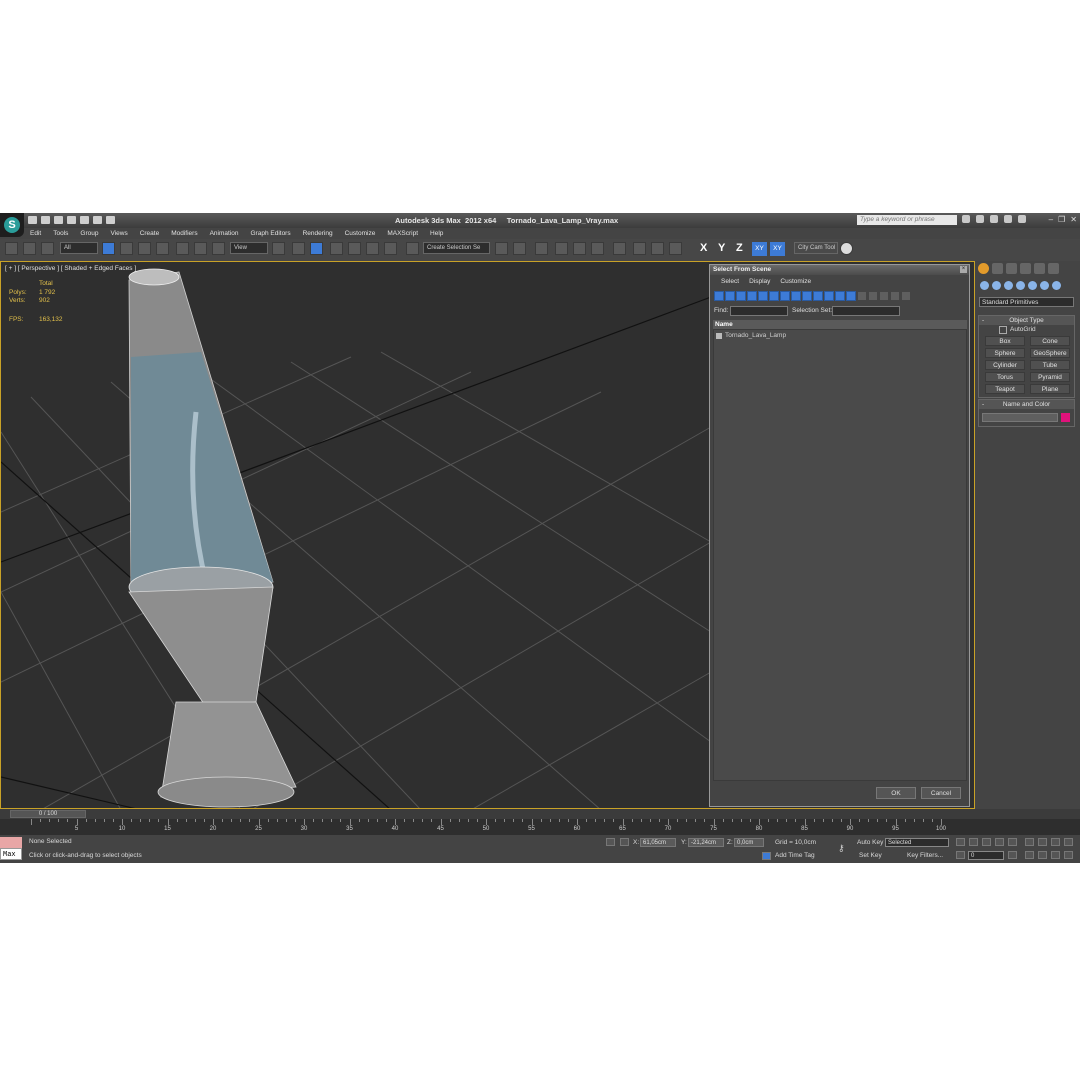 This screenshot has width=1080, height=1080. Describe the element at coordinates (11, 842) in the screenshot. I see `maxscript-mini-listener-top` at that location.